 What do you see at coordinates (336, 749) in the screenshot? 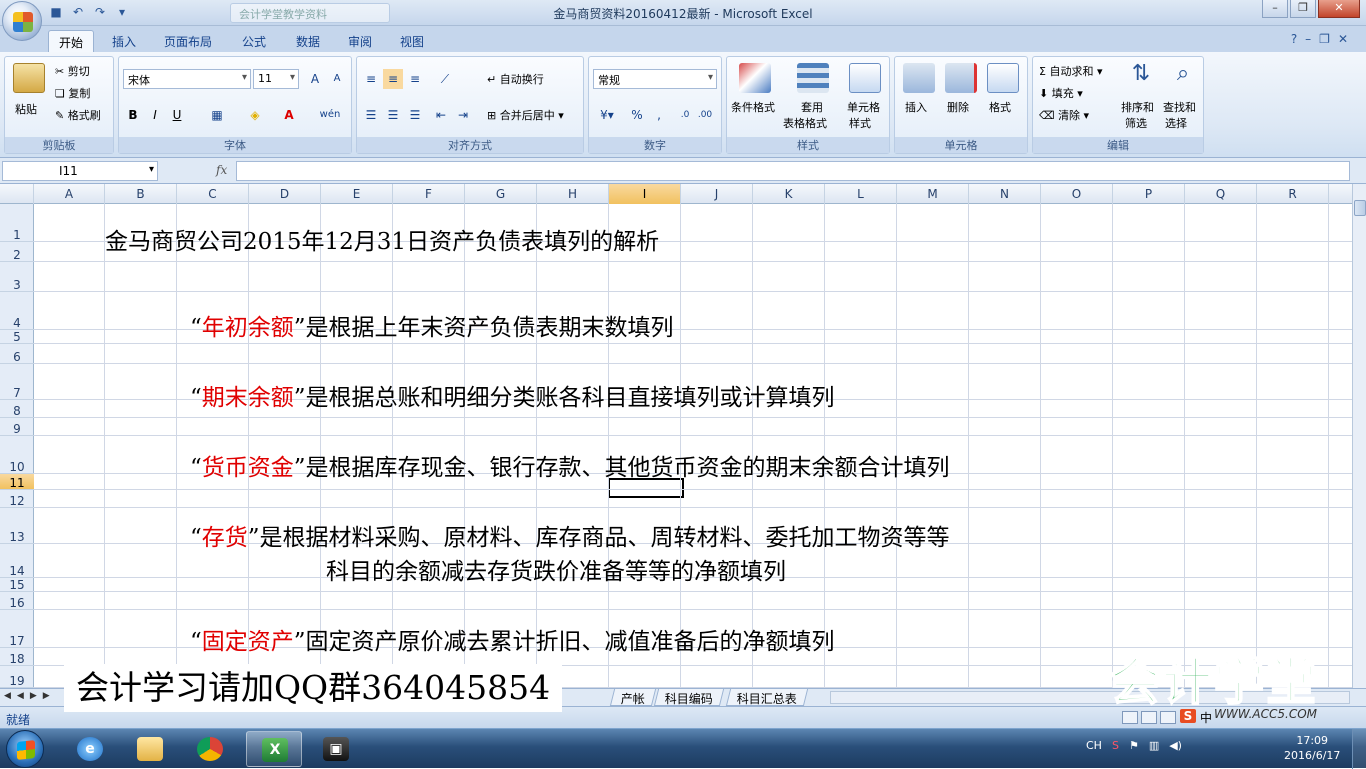
I see `taskbar-recorder: ▣` at bounding box center [336, 749].